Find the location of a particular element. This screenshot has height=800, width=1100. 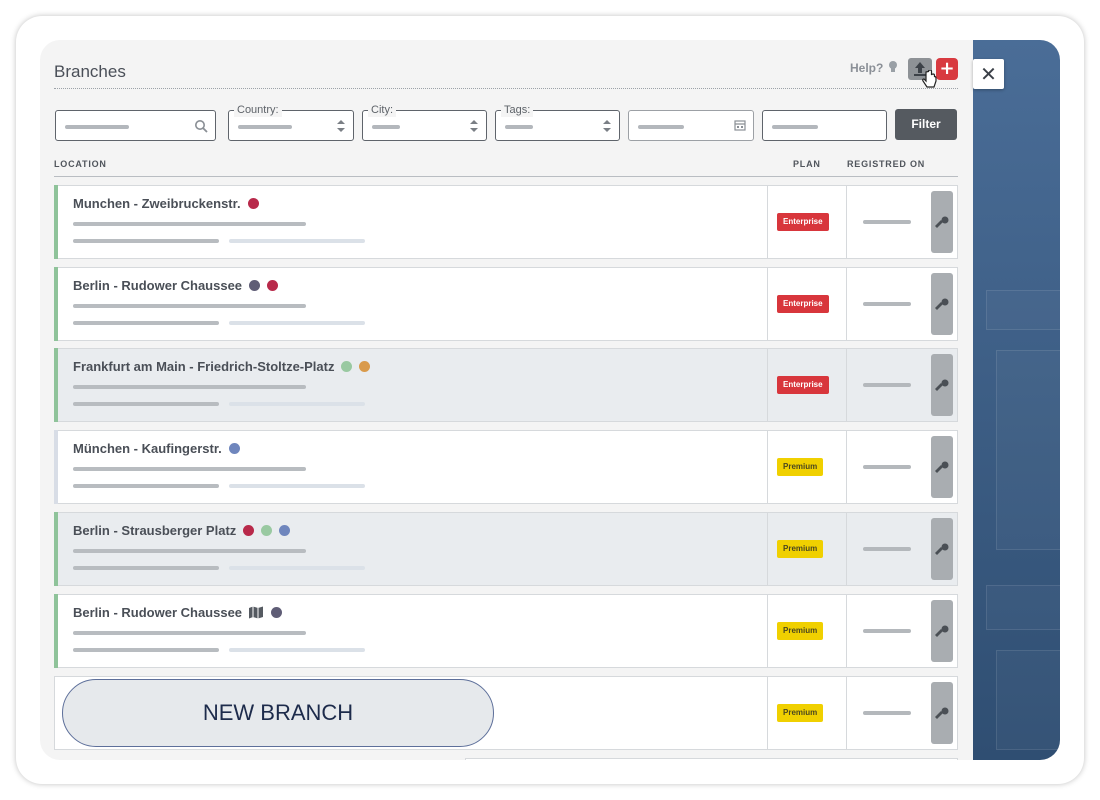

ghost-card is located at coordinates (1028, 450).